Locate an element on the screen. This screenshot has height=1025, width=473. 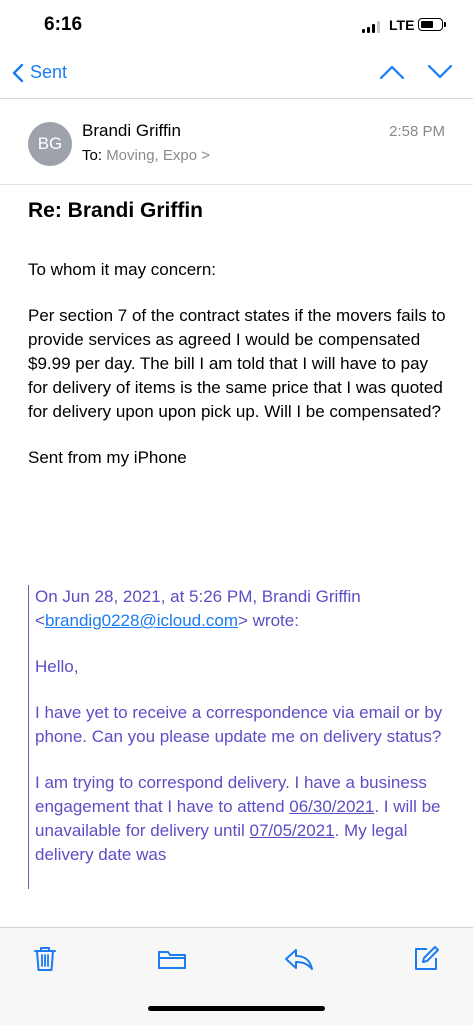
battery-tip is located at coordinates (445, 24).